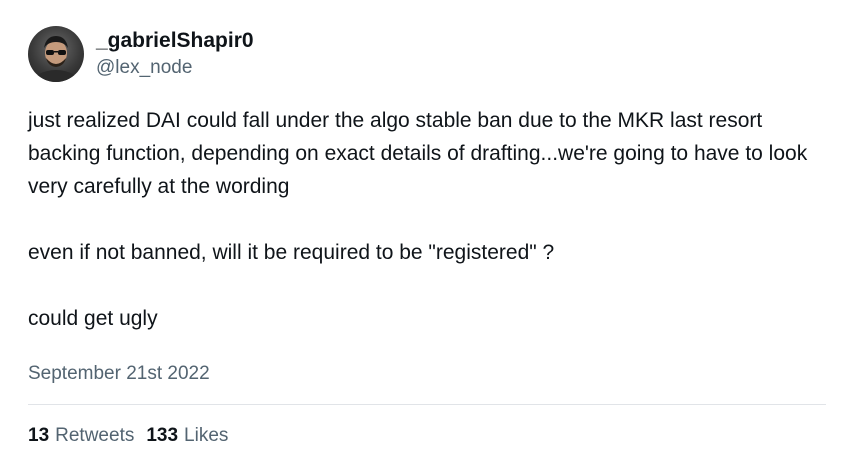  Describe the element at coordinates (95, 435) in the screenshot. I see `retweets-label: Retweets` at that location.